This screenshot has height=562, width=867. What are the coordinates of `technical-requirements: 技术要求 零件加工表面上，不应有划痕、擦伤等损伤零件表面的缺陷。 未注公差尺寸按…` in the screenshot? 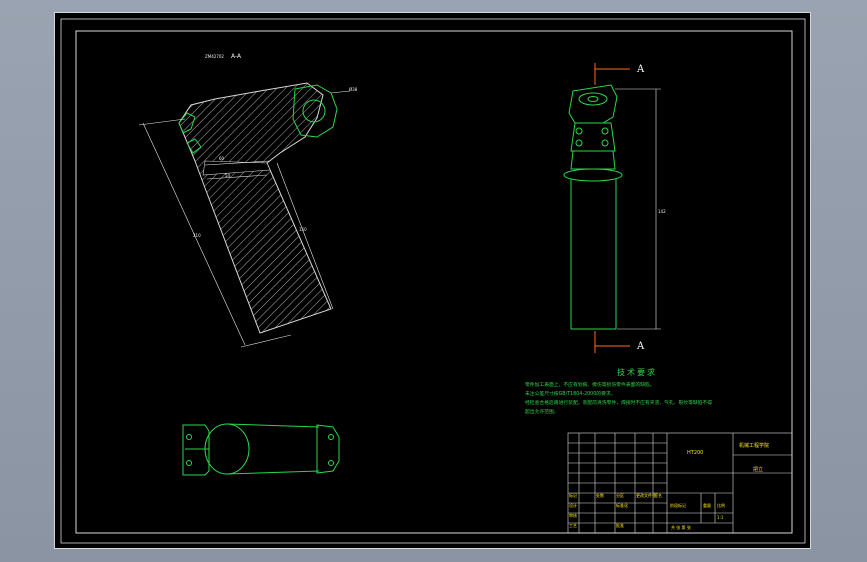 It's located at (618, 391).